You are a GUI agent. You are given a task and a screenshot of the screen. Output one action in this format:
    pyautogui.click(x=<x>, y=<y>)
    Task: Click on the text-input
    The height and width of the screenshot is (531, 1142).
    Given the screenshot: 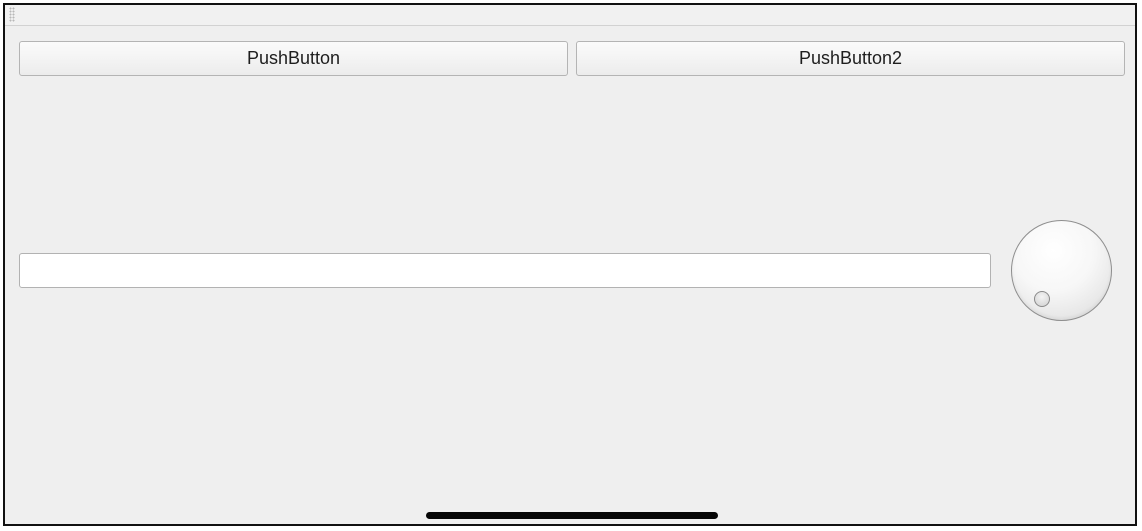 What is the action you would take?
    pyautogui.click(x=505, y=270)
    